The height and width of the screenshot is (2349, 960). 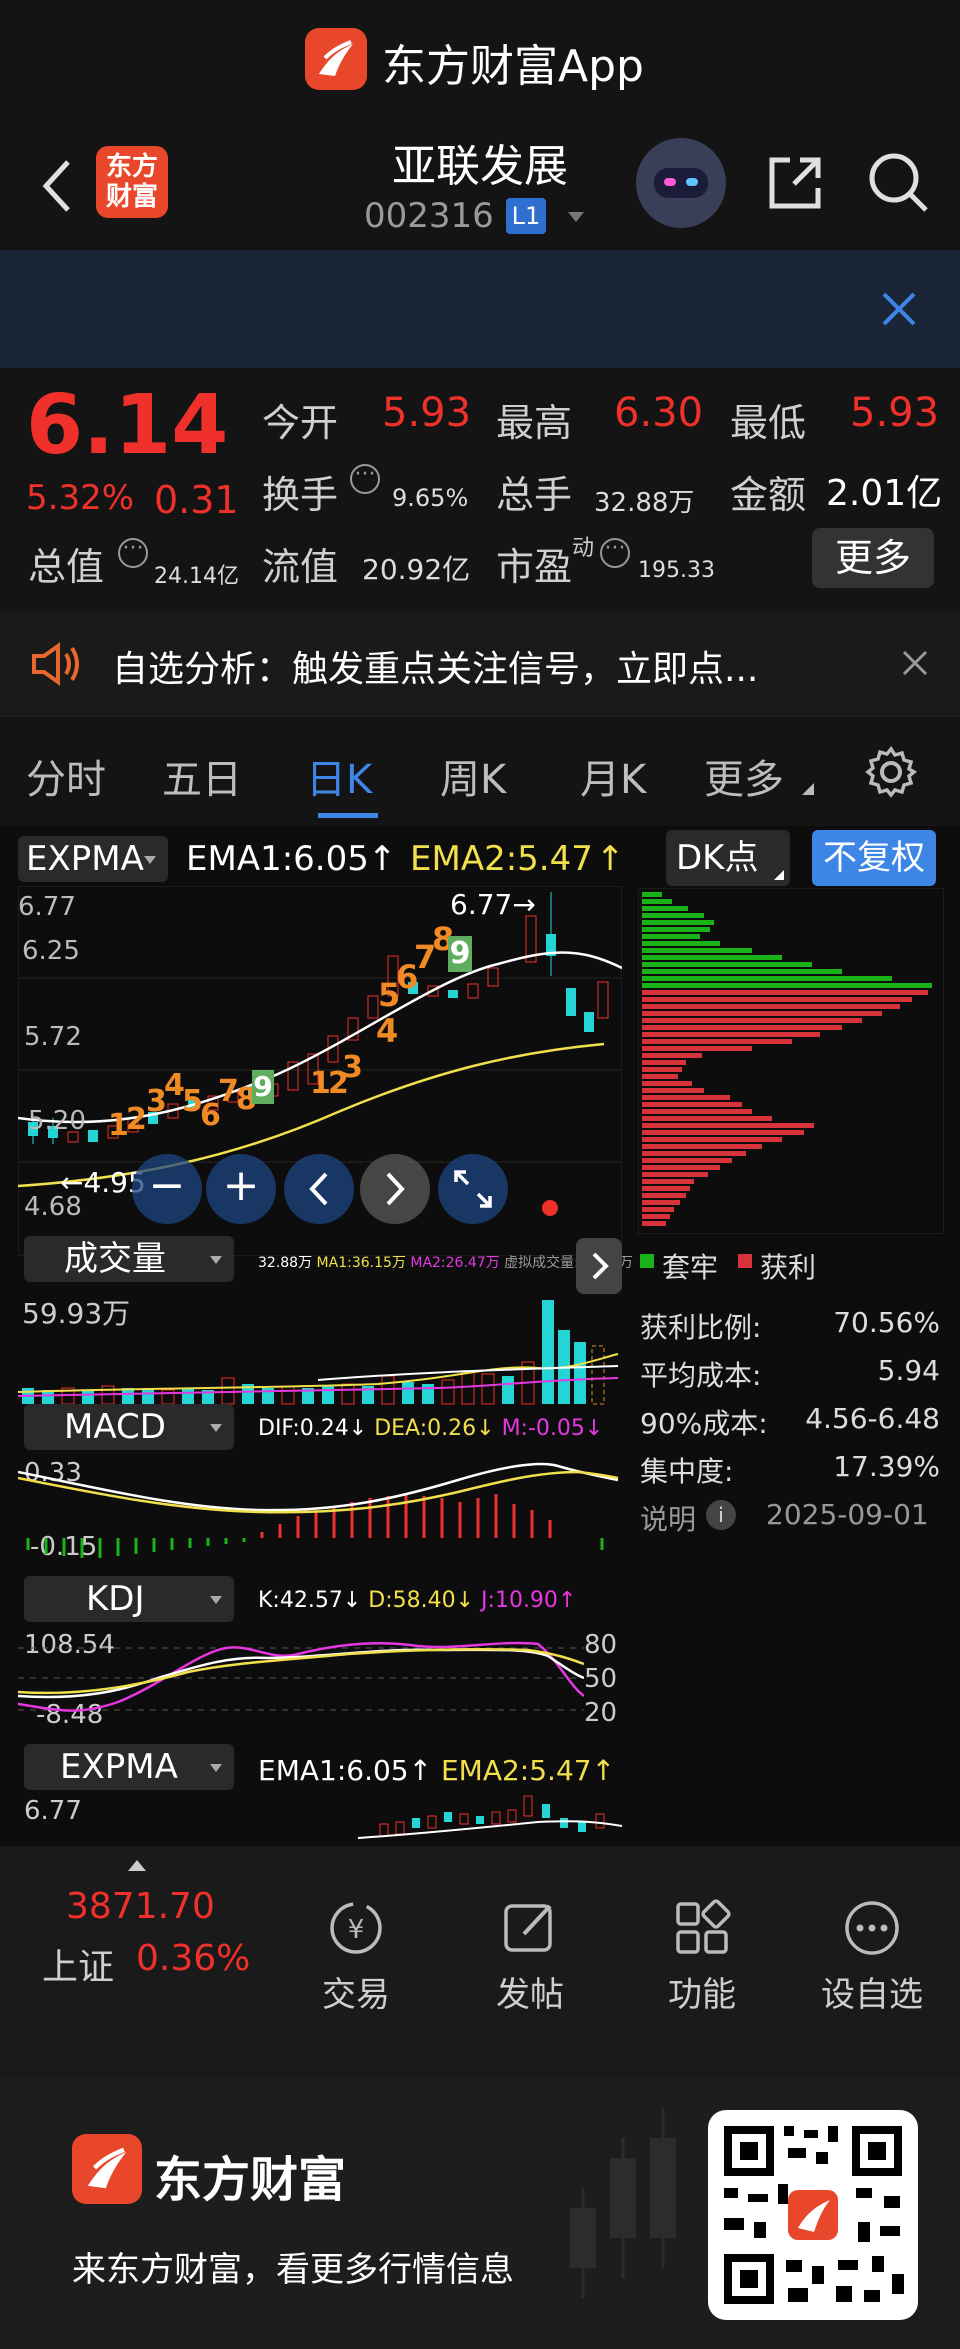 I want to click on corner-triangle-icon, so click(x=808, y=789).